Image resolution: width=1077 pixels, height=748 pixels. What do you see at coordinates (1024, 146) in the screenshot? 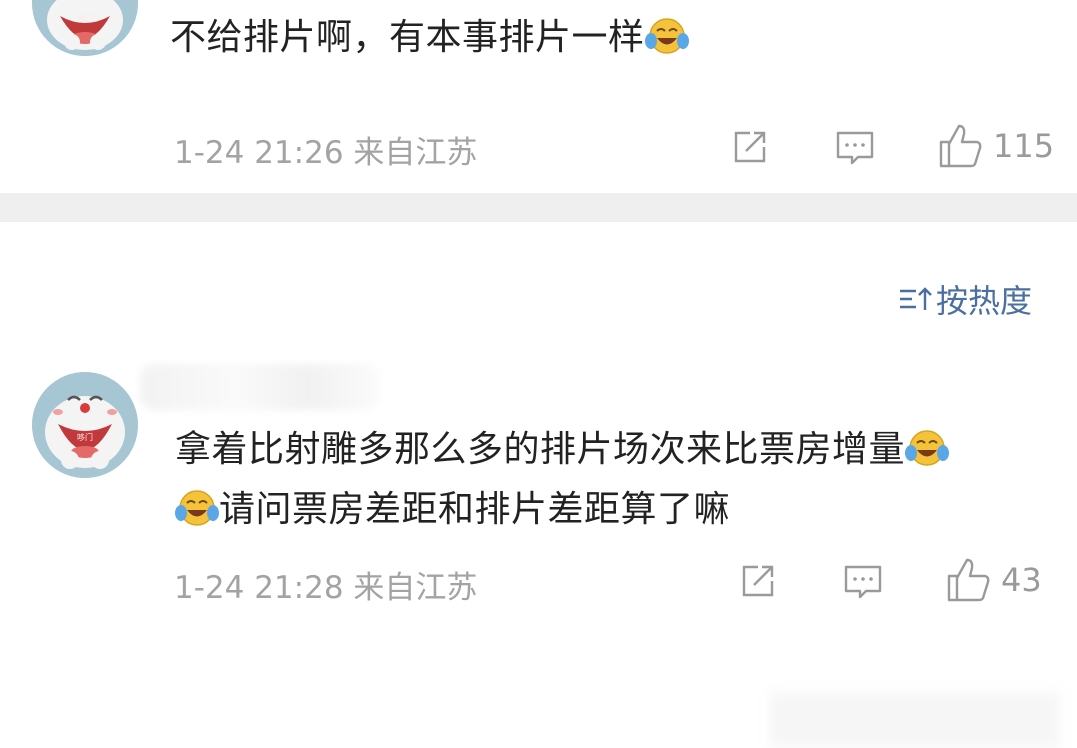
I see `like-count: 115` at bounding box center [1024, 146].